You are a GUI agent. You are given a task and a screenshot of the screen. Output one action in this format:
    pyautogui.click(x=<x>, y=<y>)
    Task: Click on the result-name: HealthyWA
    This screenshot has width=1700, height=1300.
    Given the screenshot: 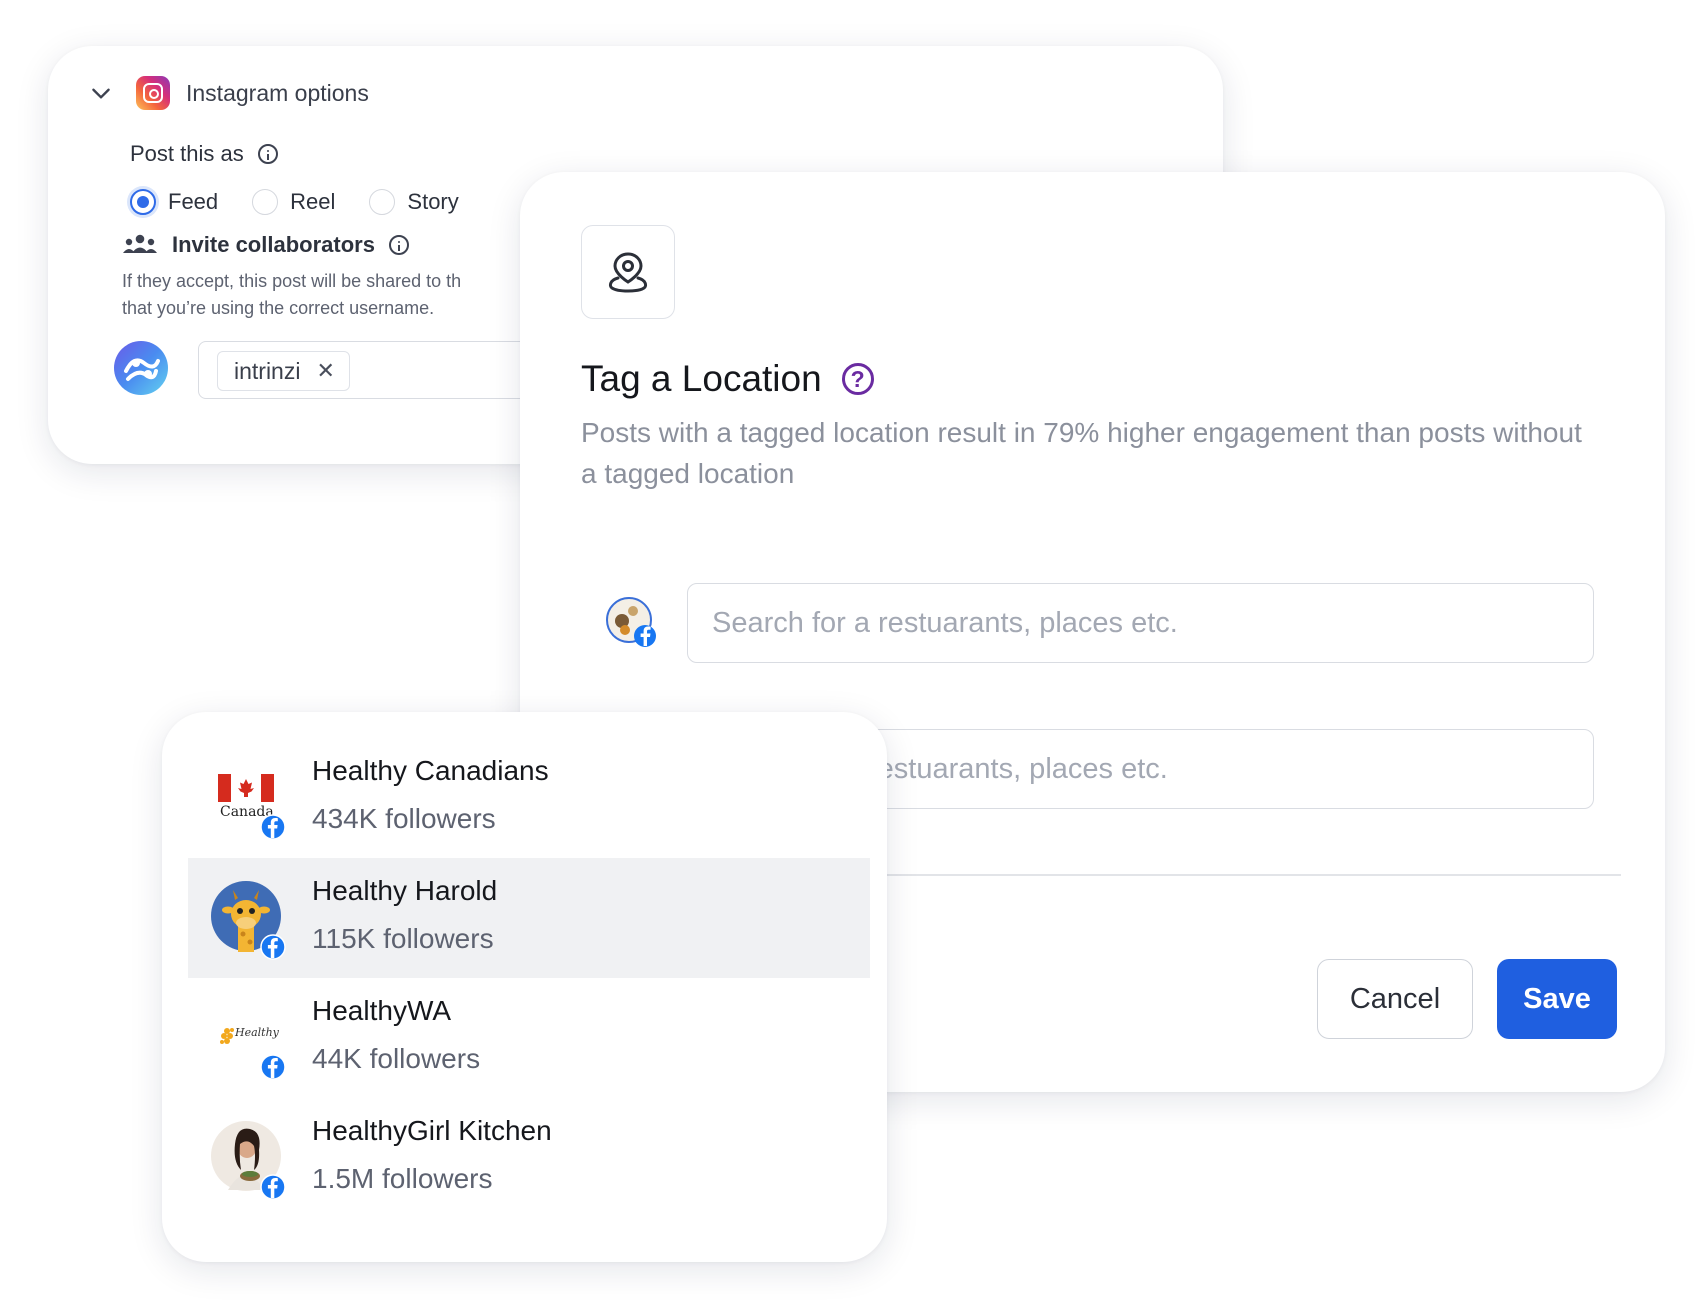 What is the action you would take?
    pyautogui.click(x=382, y=1010)
    